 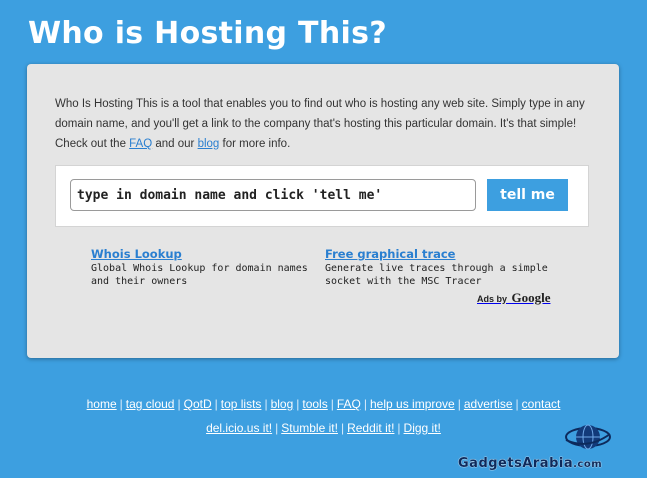 What do you see at coordinates (273, 195) in the screenshot?
I see `domain-input` at bounding box center [273, 195].